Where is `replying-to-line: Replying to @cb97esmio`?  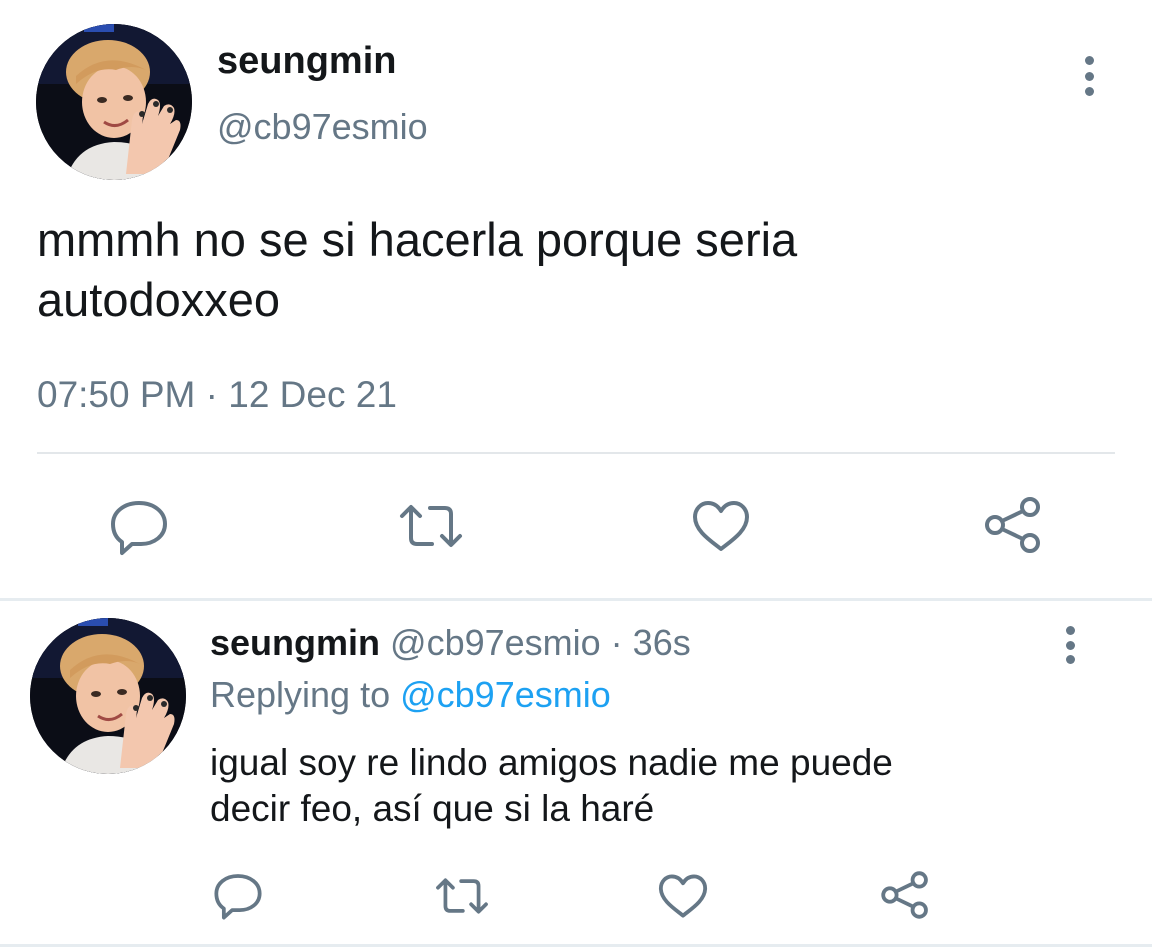
replying-to-line: Replying to @cb97esmio is located at coordinates (410, 695).